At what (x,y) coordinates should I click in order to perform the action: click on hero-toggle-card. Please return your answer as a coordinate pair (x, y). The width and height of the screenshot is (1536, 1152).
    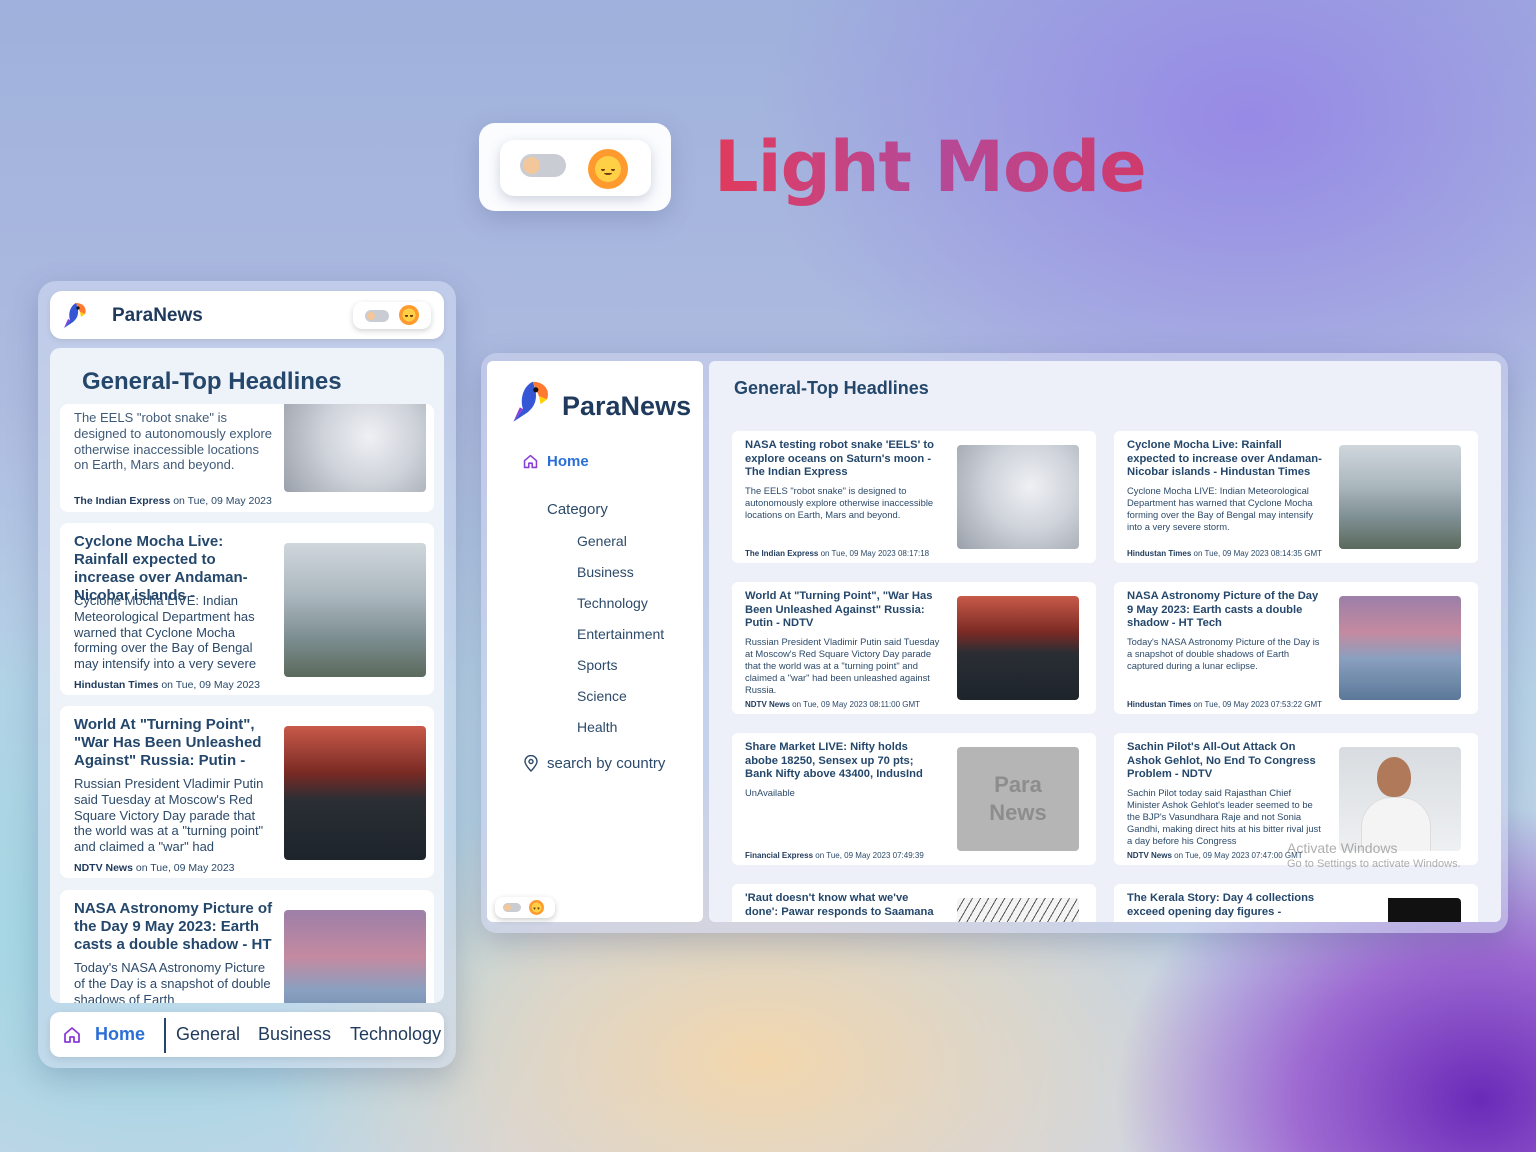
    Looking at the image, I should click on (575, 167).